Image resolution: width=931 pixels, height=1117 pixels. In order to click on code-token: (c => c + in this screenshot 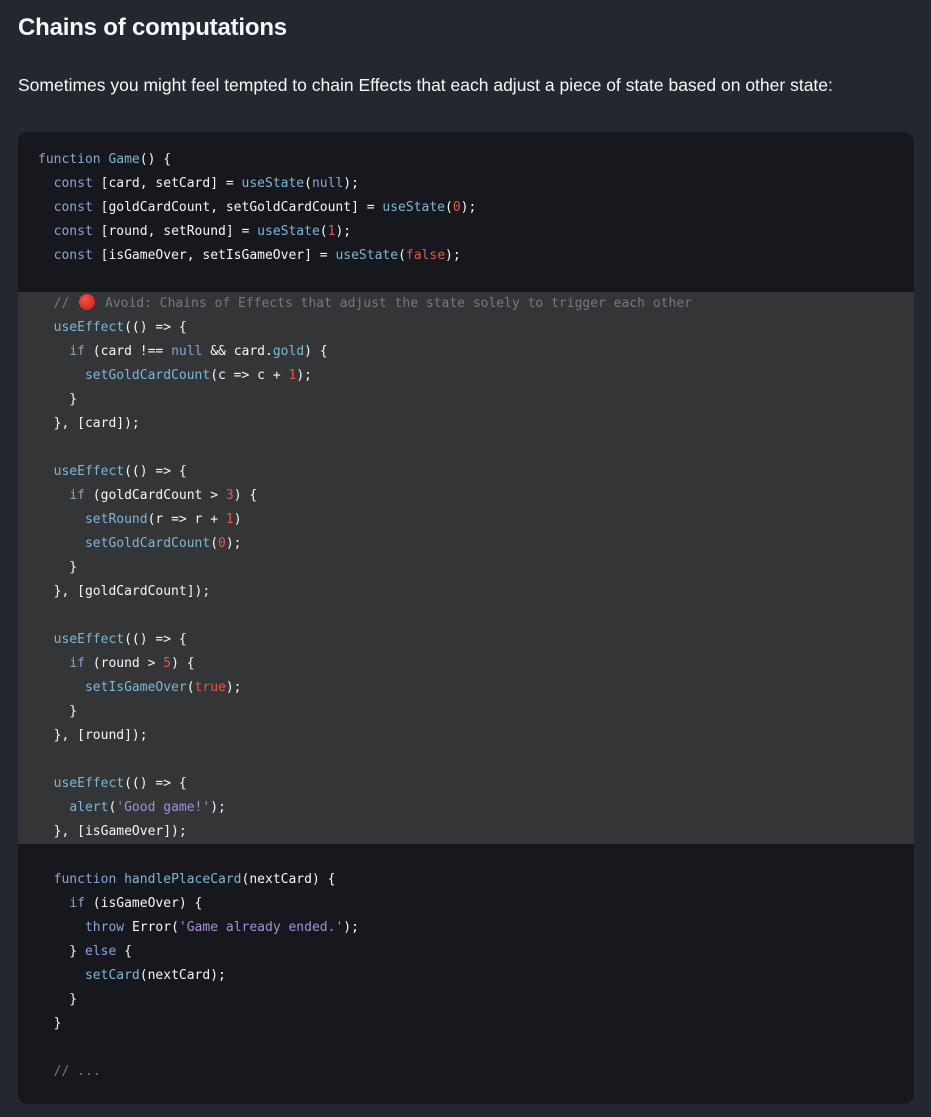, I will do `click(249, 375)`.